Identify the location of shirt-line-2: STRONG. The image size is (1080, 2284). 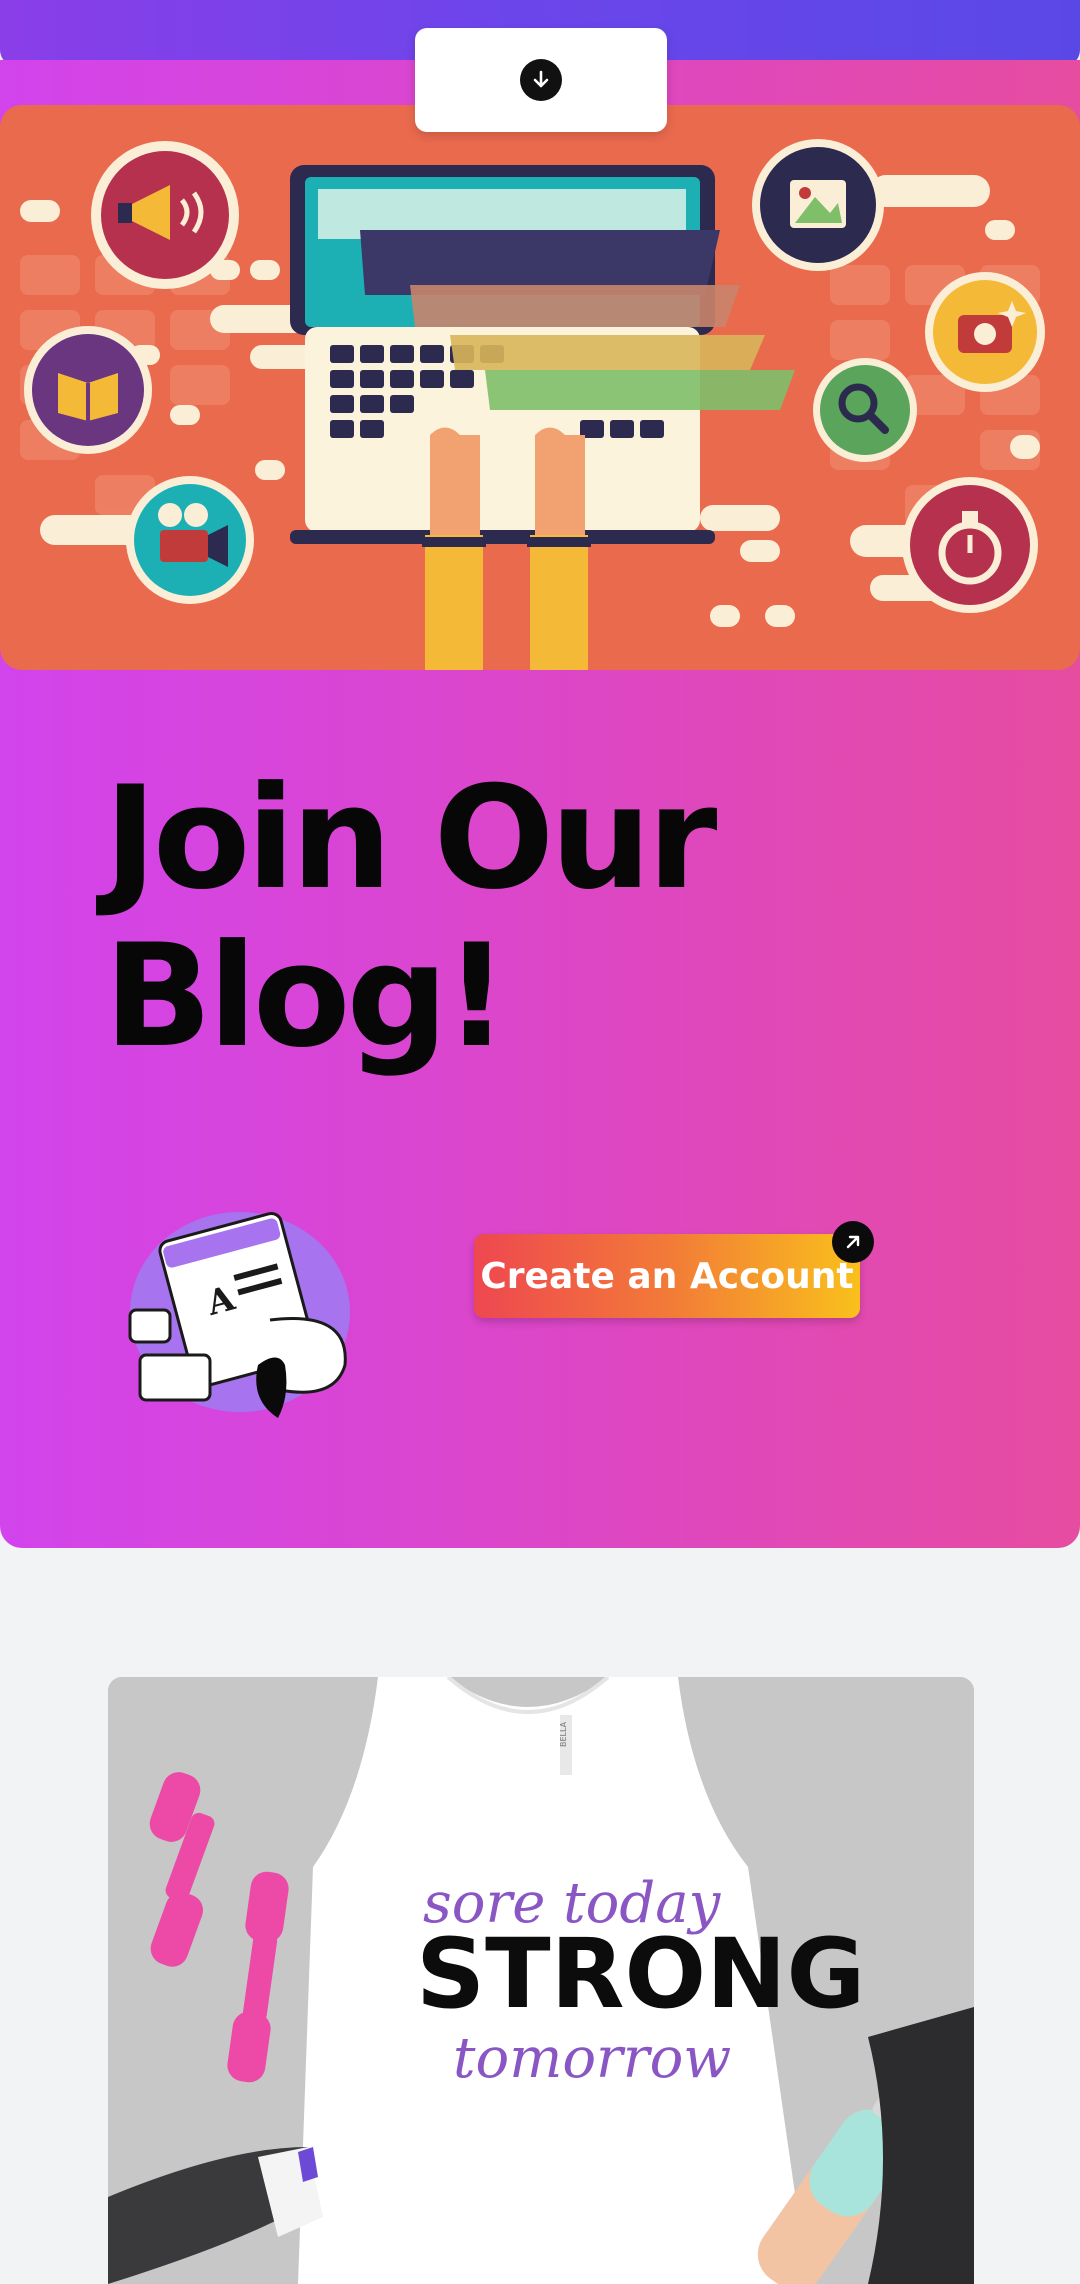
(640, 1974).